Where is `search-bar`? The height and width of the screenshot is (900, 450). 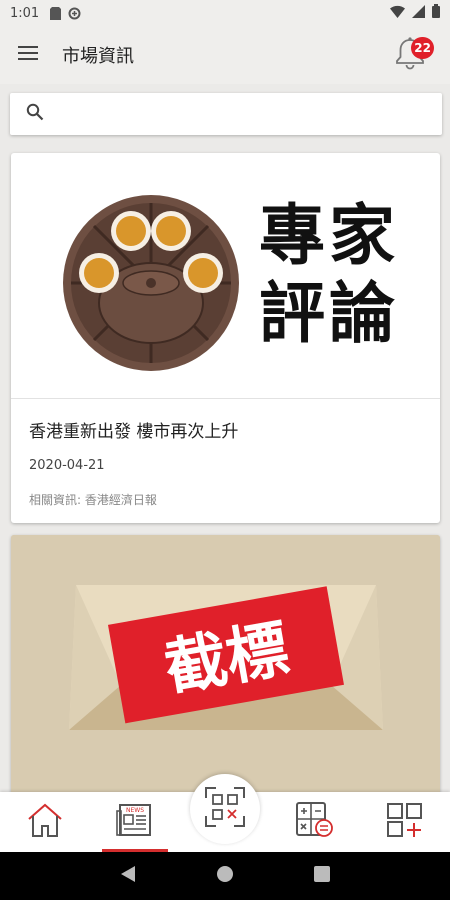
search-bar is located at coordinates (226, 114).